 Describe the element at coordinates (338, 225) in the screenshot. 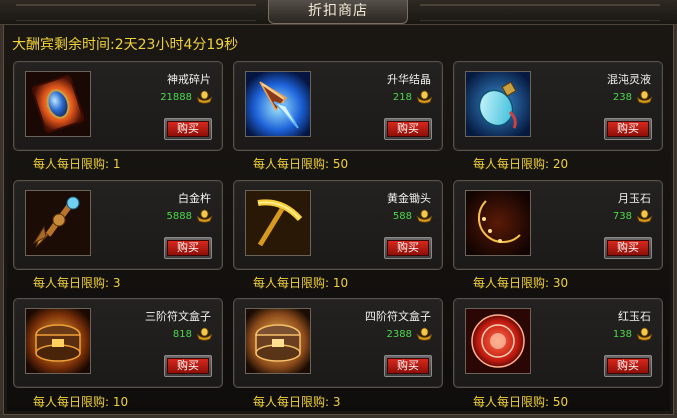

I see `shop-item-card: 黄金锄头 588 购买` at that location.